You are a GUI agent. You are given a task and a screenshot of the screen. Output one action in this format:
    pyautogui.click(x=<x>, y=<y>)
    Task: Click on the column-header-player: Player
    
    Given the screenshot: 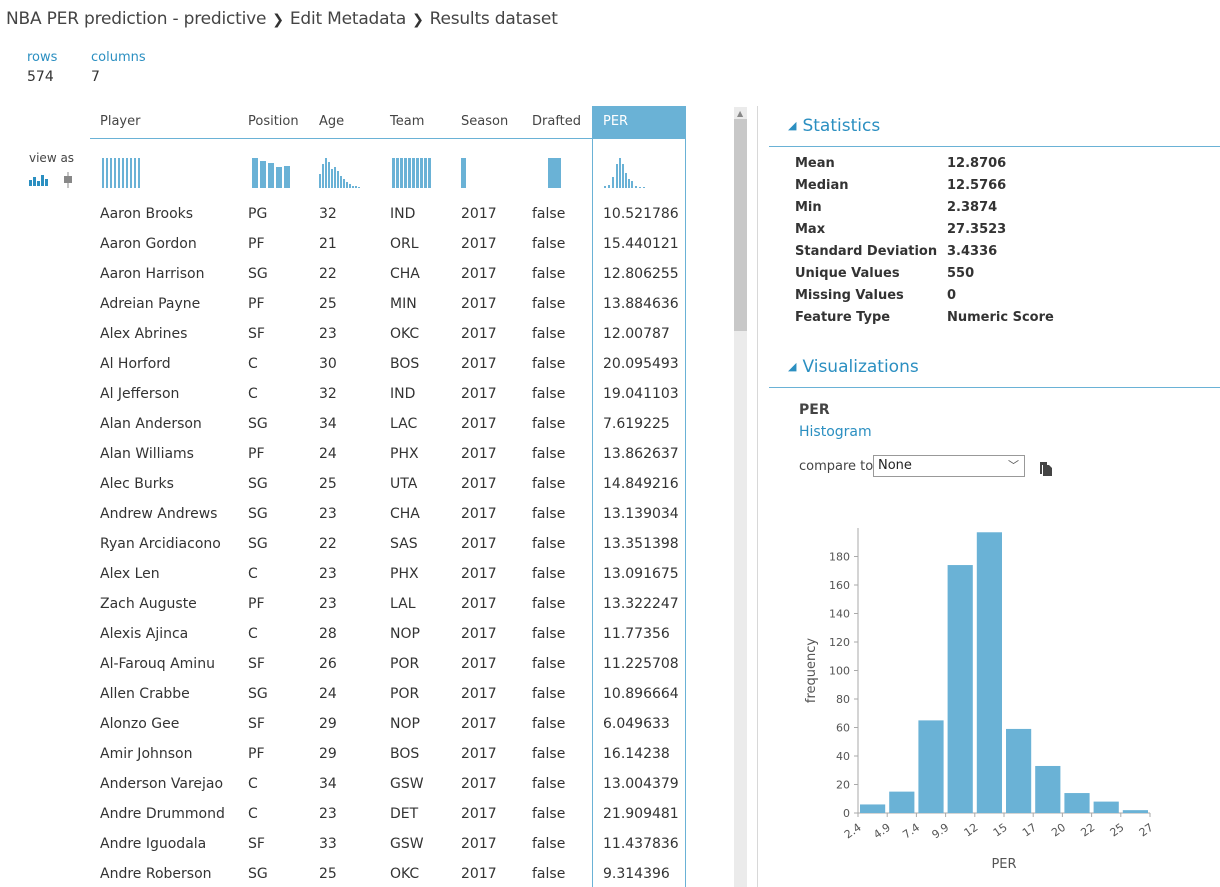 What is the action you would take?
    pyautogui.click(x=120, y=122)
    